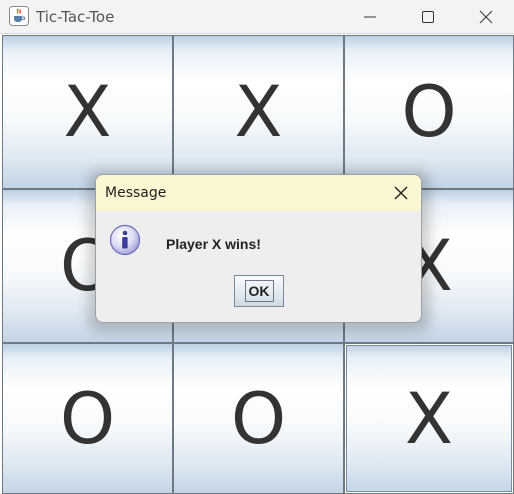 This screenshot has width=514, height=494. What do you see at coordinates (125, 240) in the screenshot?
I see `info-icon` at bounding box center [125, 240].